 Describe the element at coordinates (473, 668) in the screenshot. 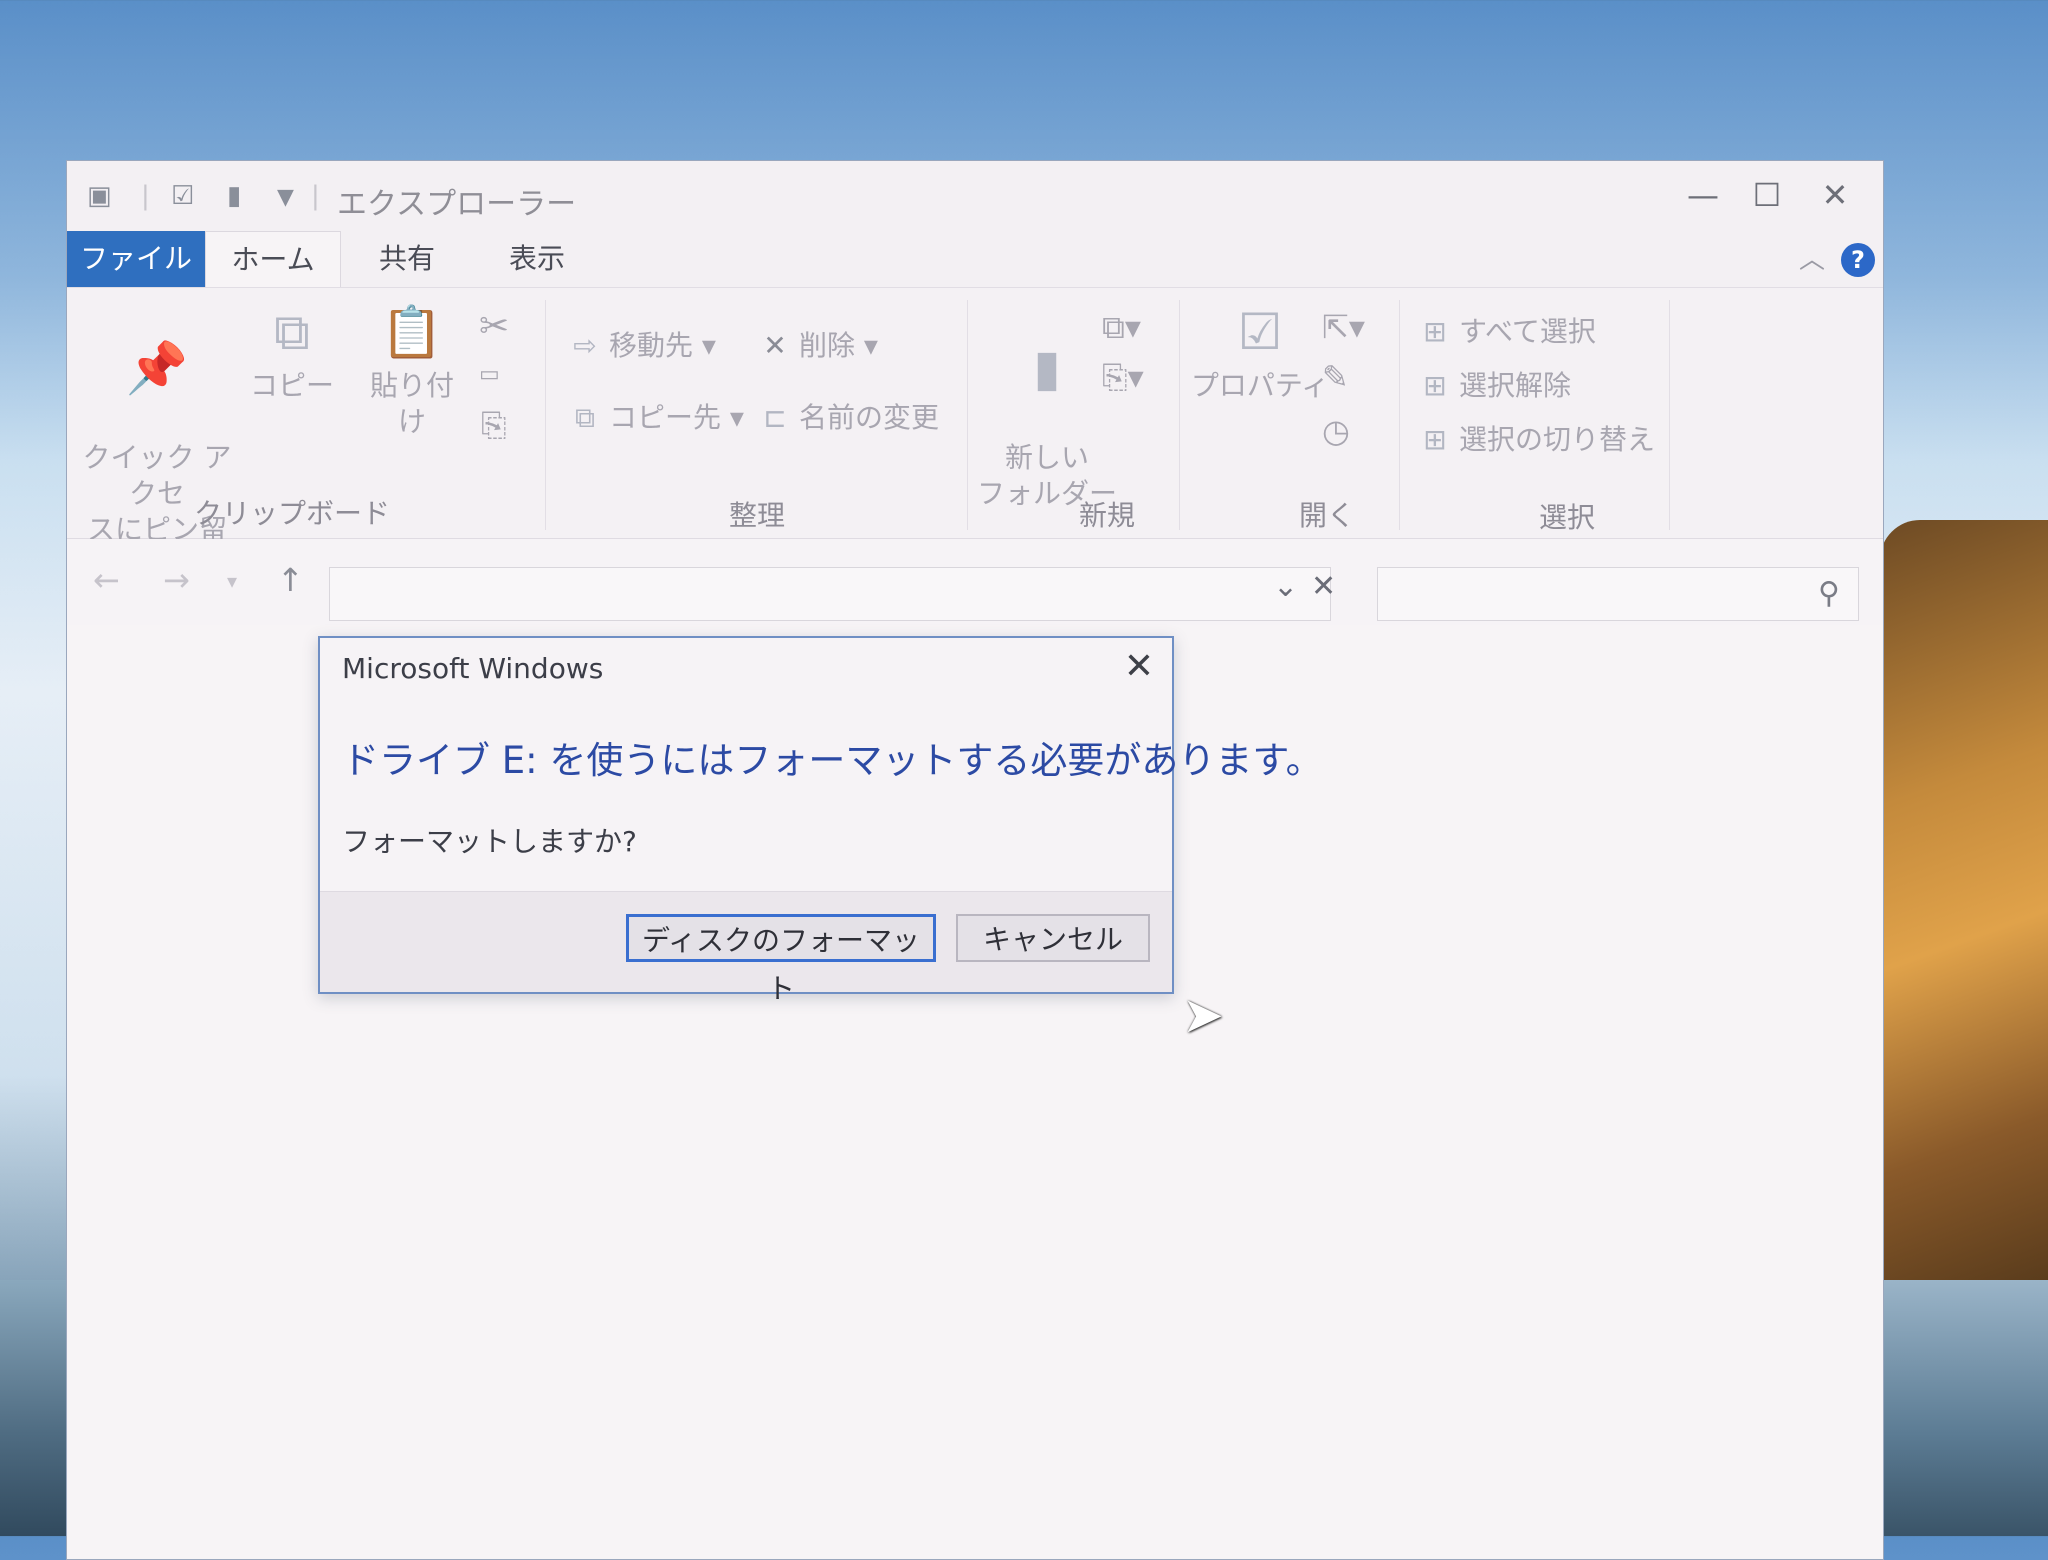

I see `dialog-title: Microsoft Windows` at that location.